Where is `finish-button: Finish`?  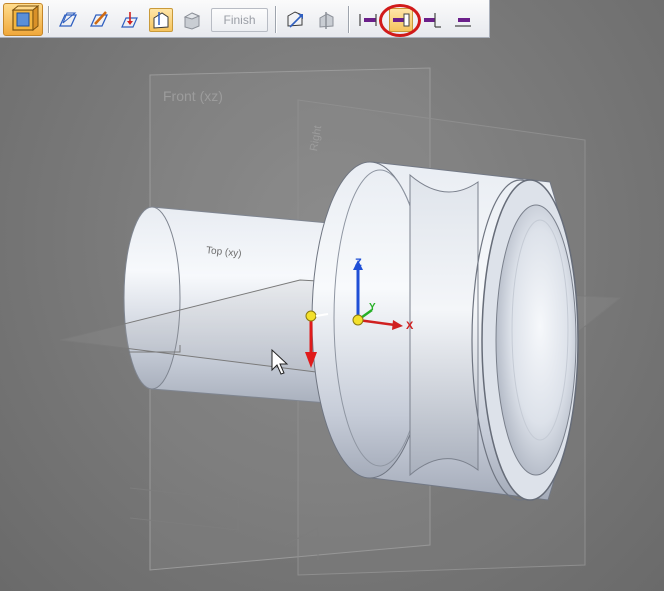
finish-button: Finish is located at coordinates (239, 20).